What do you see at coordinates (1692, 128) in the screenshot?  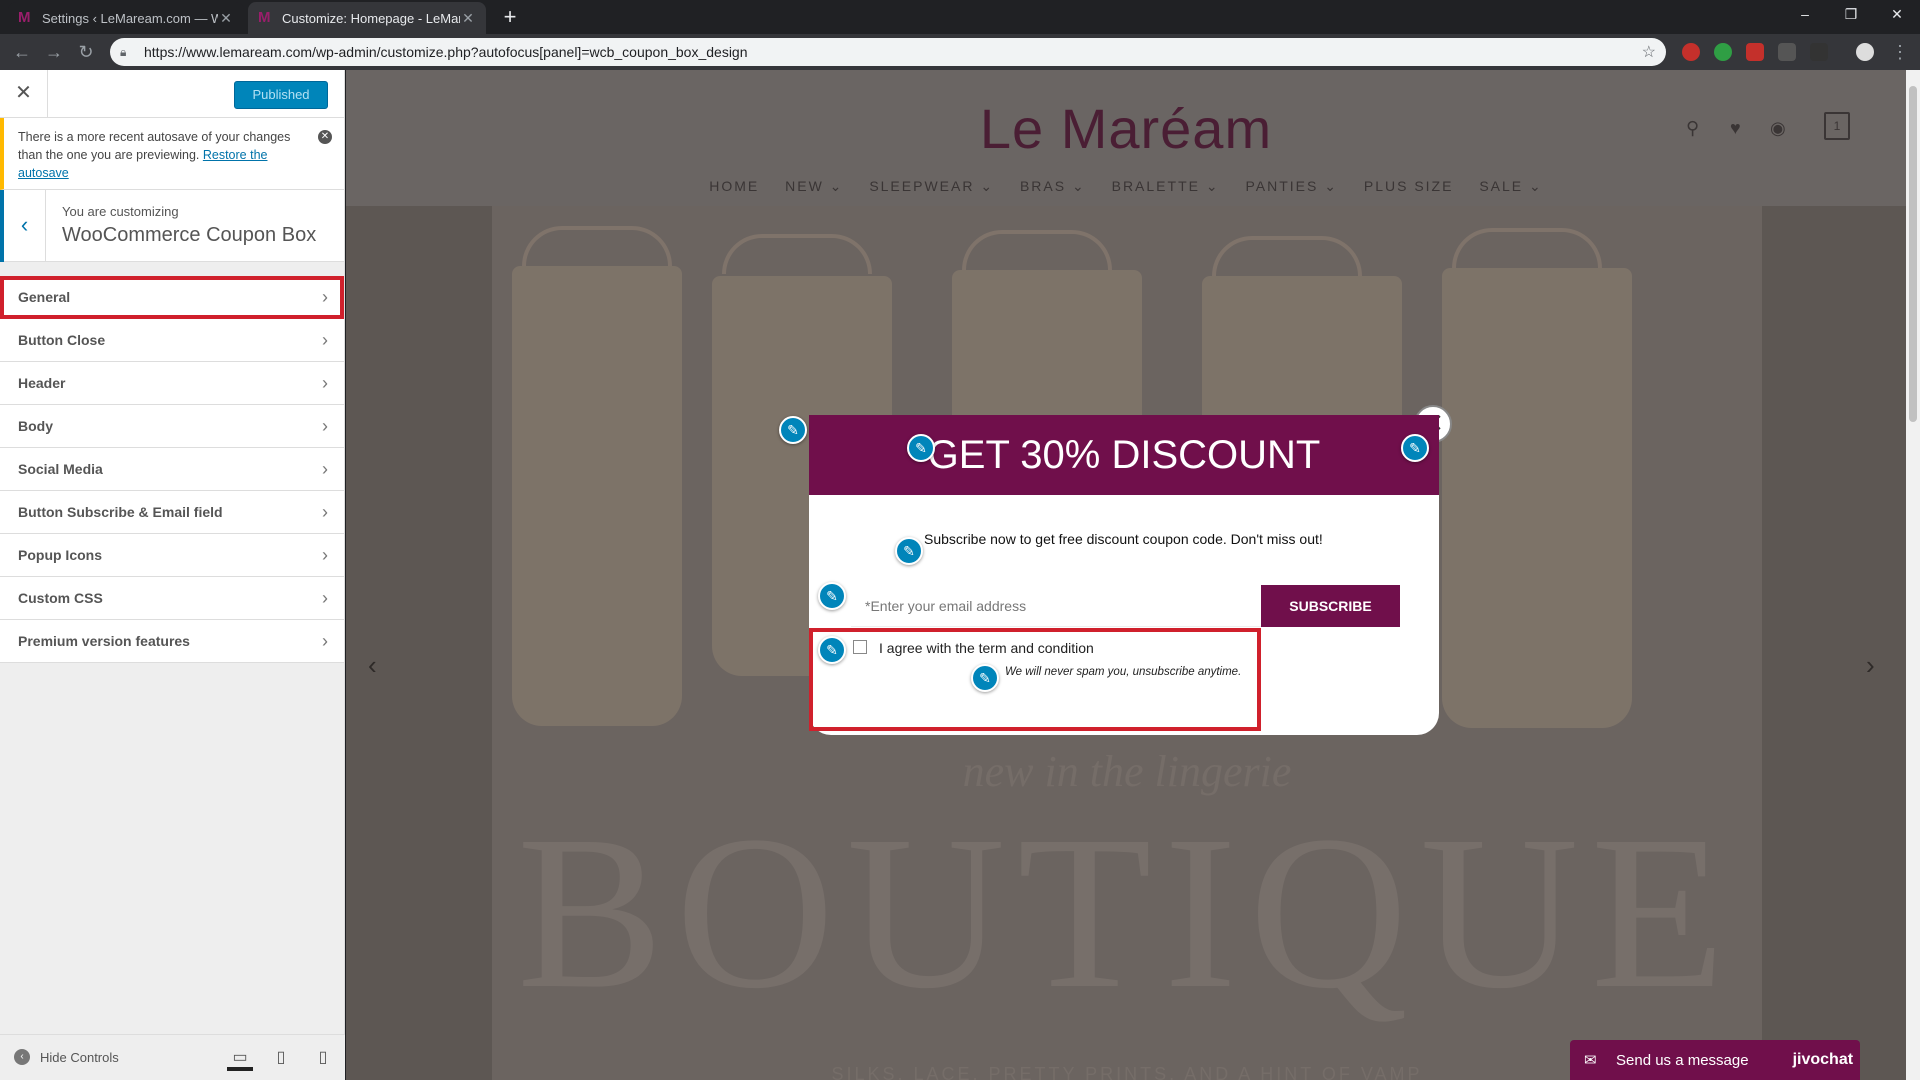 I see `search-icon: ⚲` at bounding box center [1692, 128].